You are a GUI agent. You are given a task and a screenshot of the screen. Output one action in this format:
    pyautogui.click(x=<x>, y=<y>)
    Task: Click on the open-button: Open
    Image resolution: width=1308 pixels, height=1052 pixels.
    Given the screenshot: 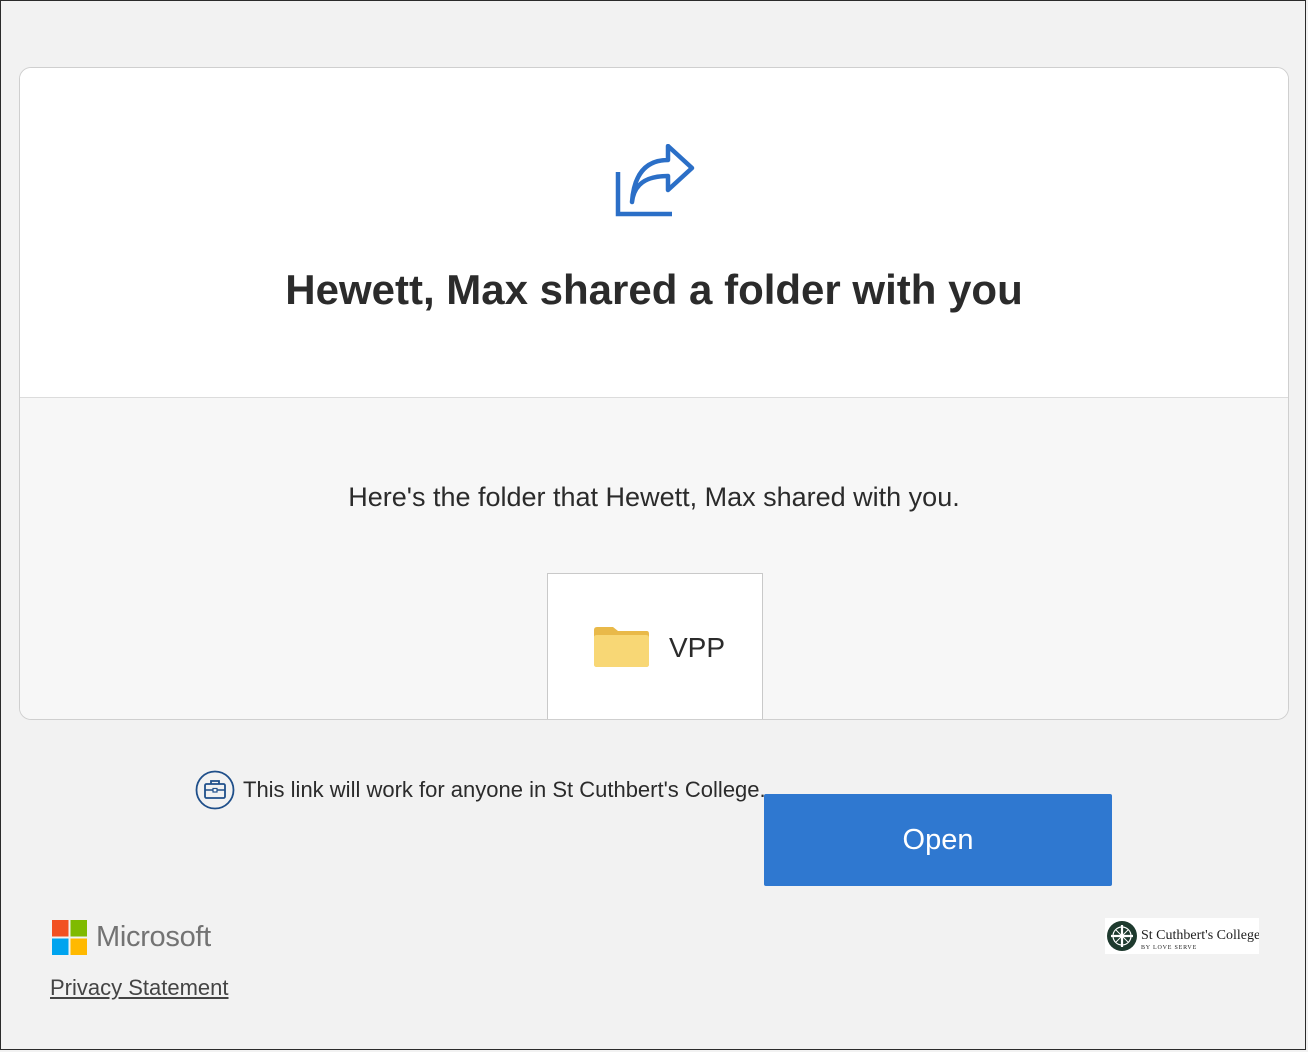 What is the action you would take?
    pyautogui.click(x=938, y=840)
    